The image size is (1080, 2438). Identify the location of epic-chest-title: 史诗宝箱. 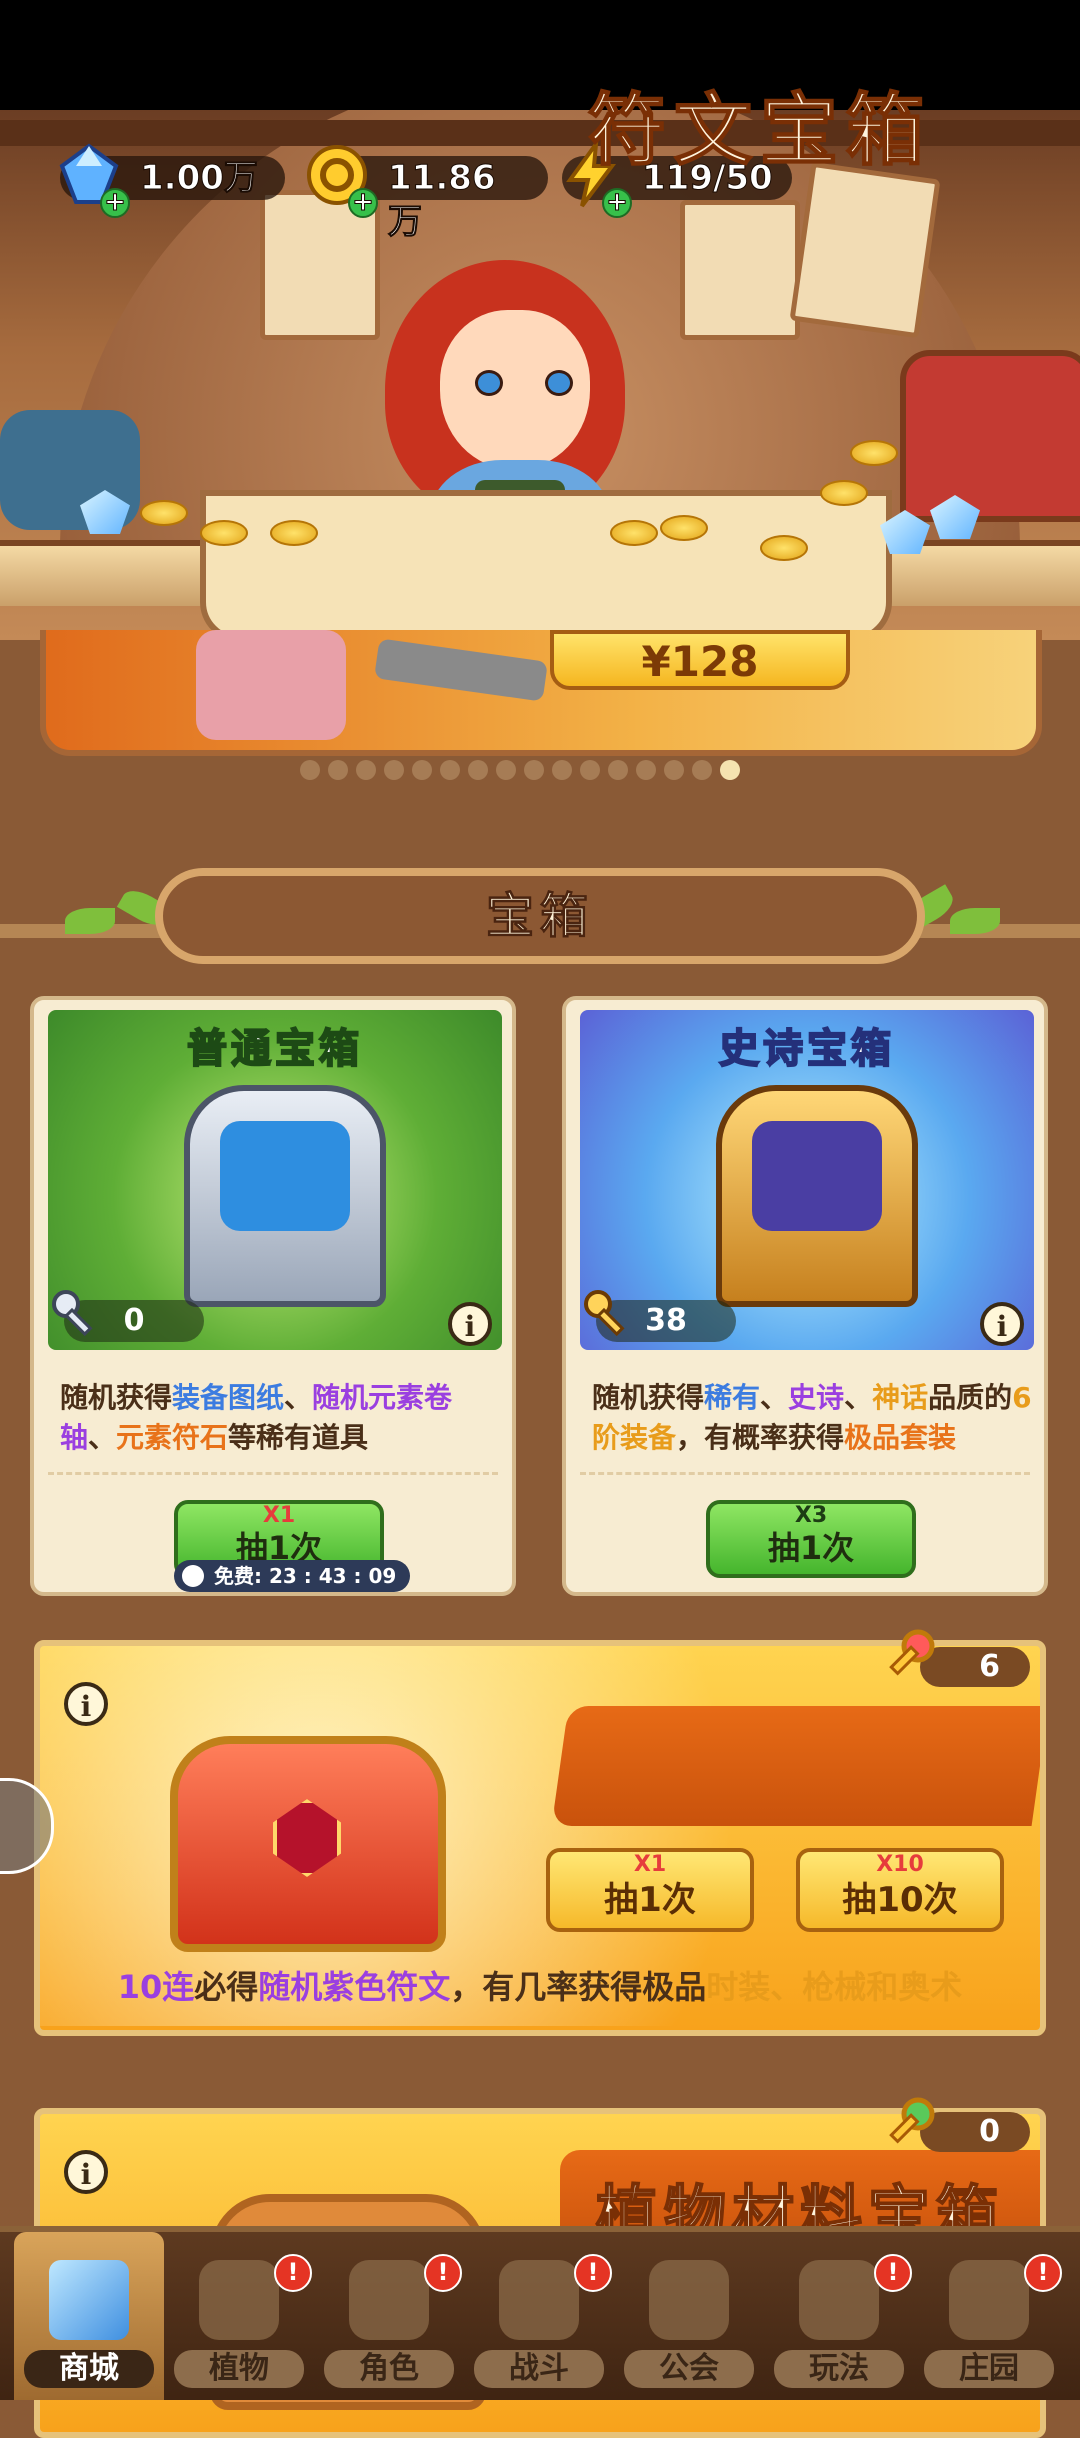
(806, 1049).